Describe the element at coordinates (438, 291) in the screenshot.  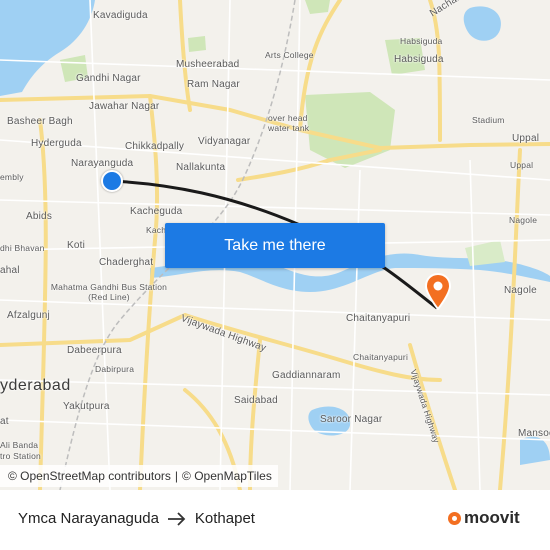
I see `destination-pin-icon` at that location.